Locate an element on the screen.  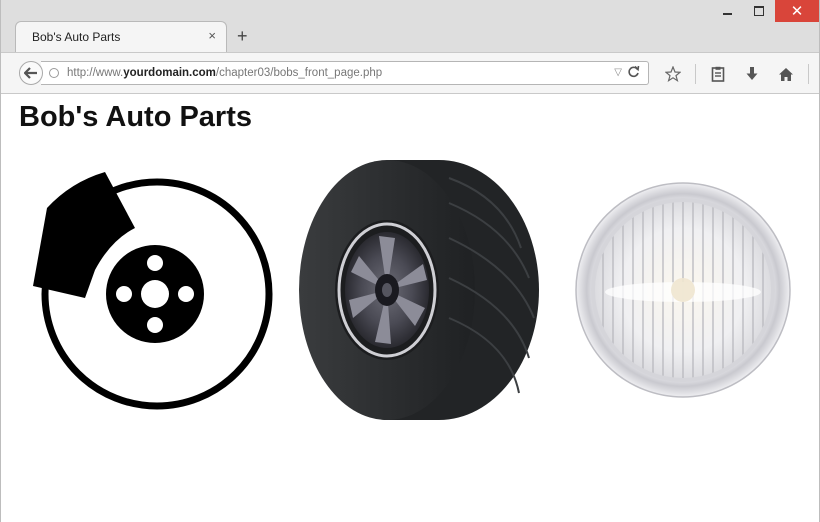
minimize-icon is located at coordinates (727, 14).